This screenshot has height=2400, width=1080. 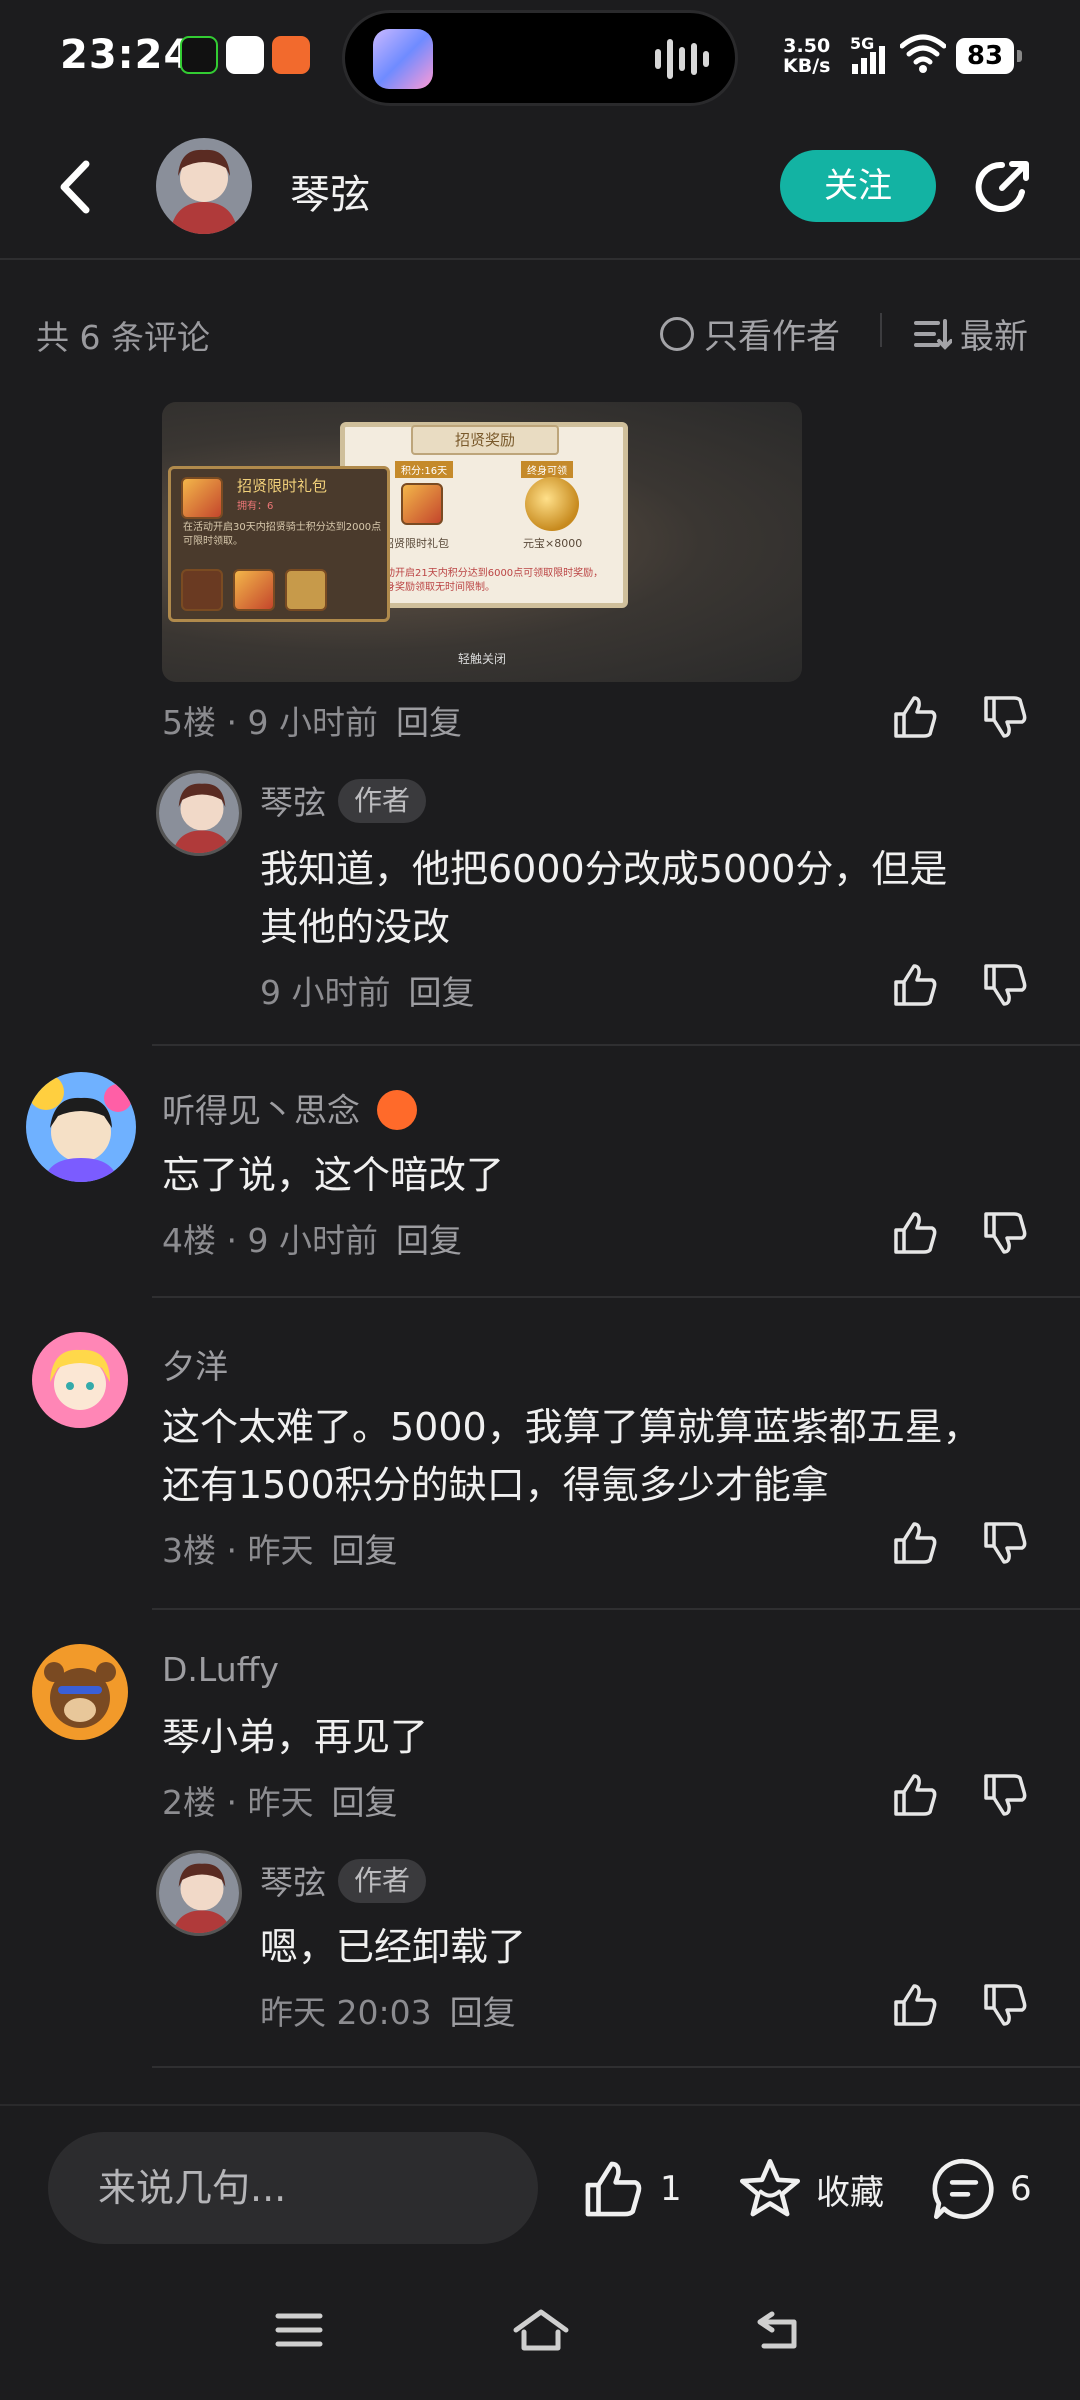 I want to click on back-button, so click(x=78, y=187).